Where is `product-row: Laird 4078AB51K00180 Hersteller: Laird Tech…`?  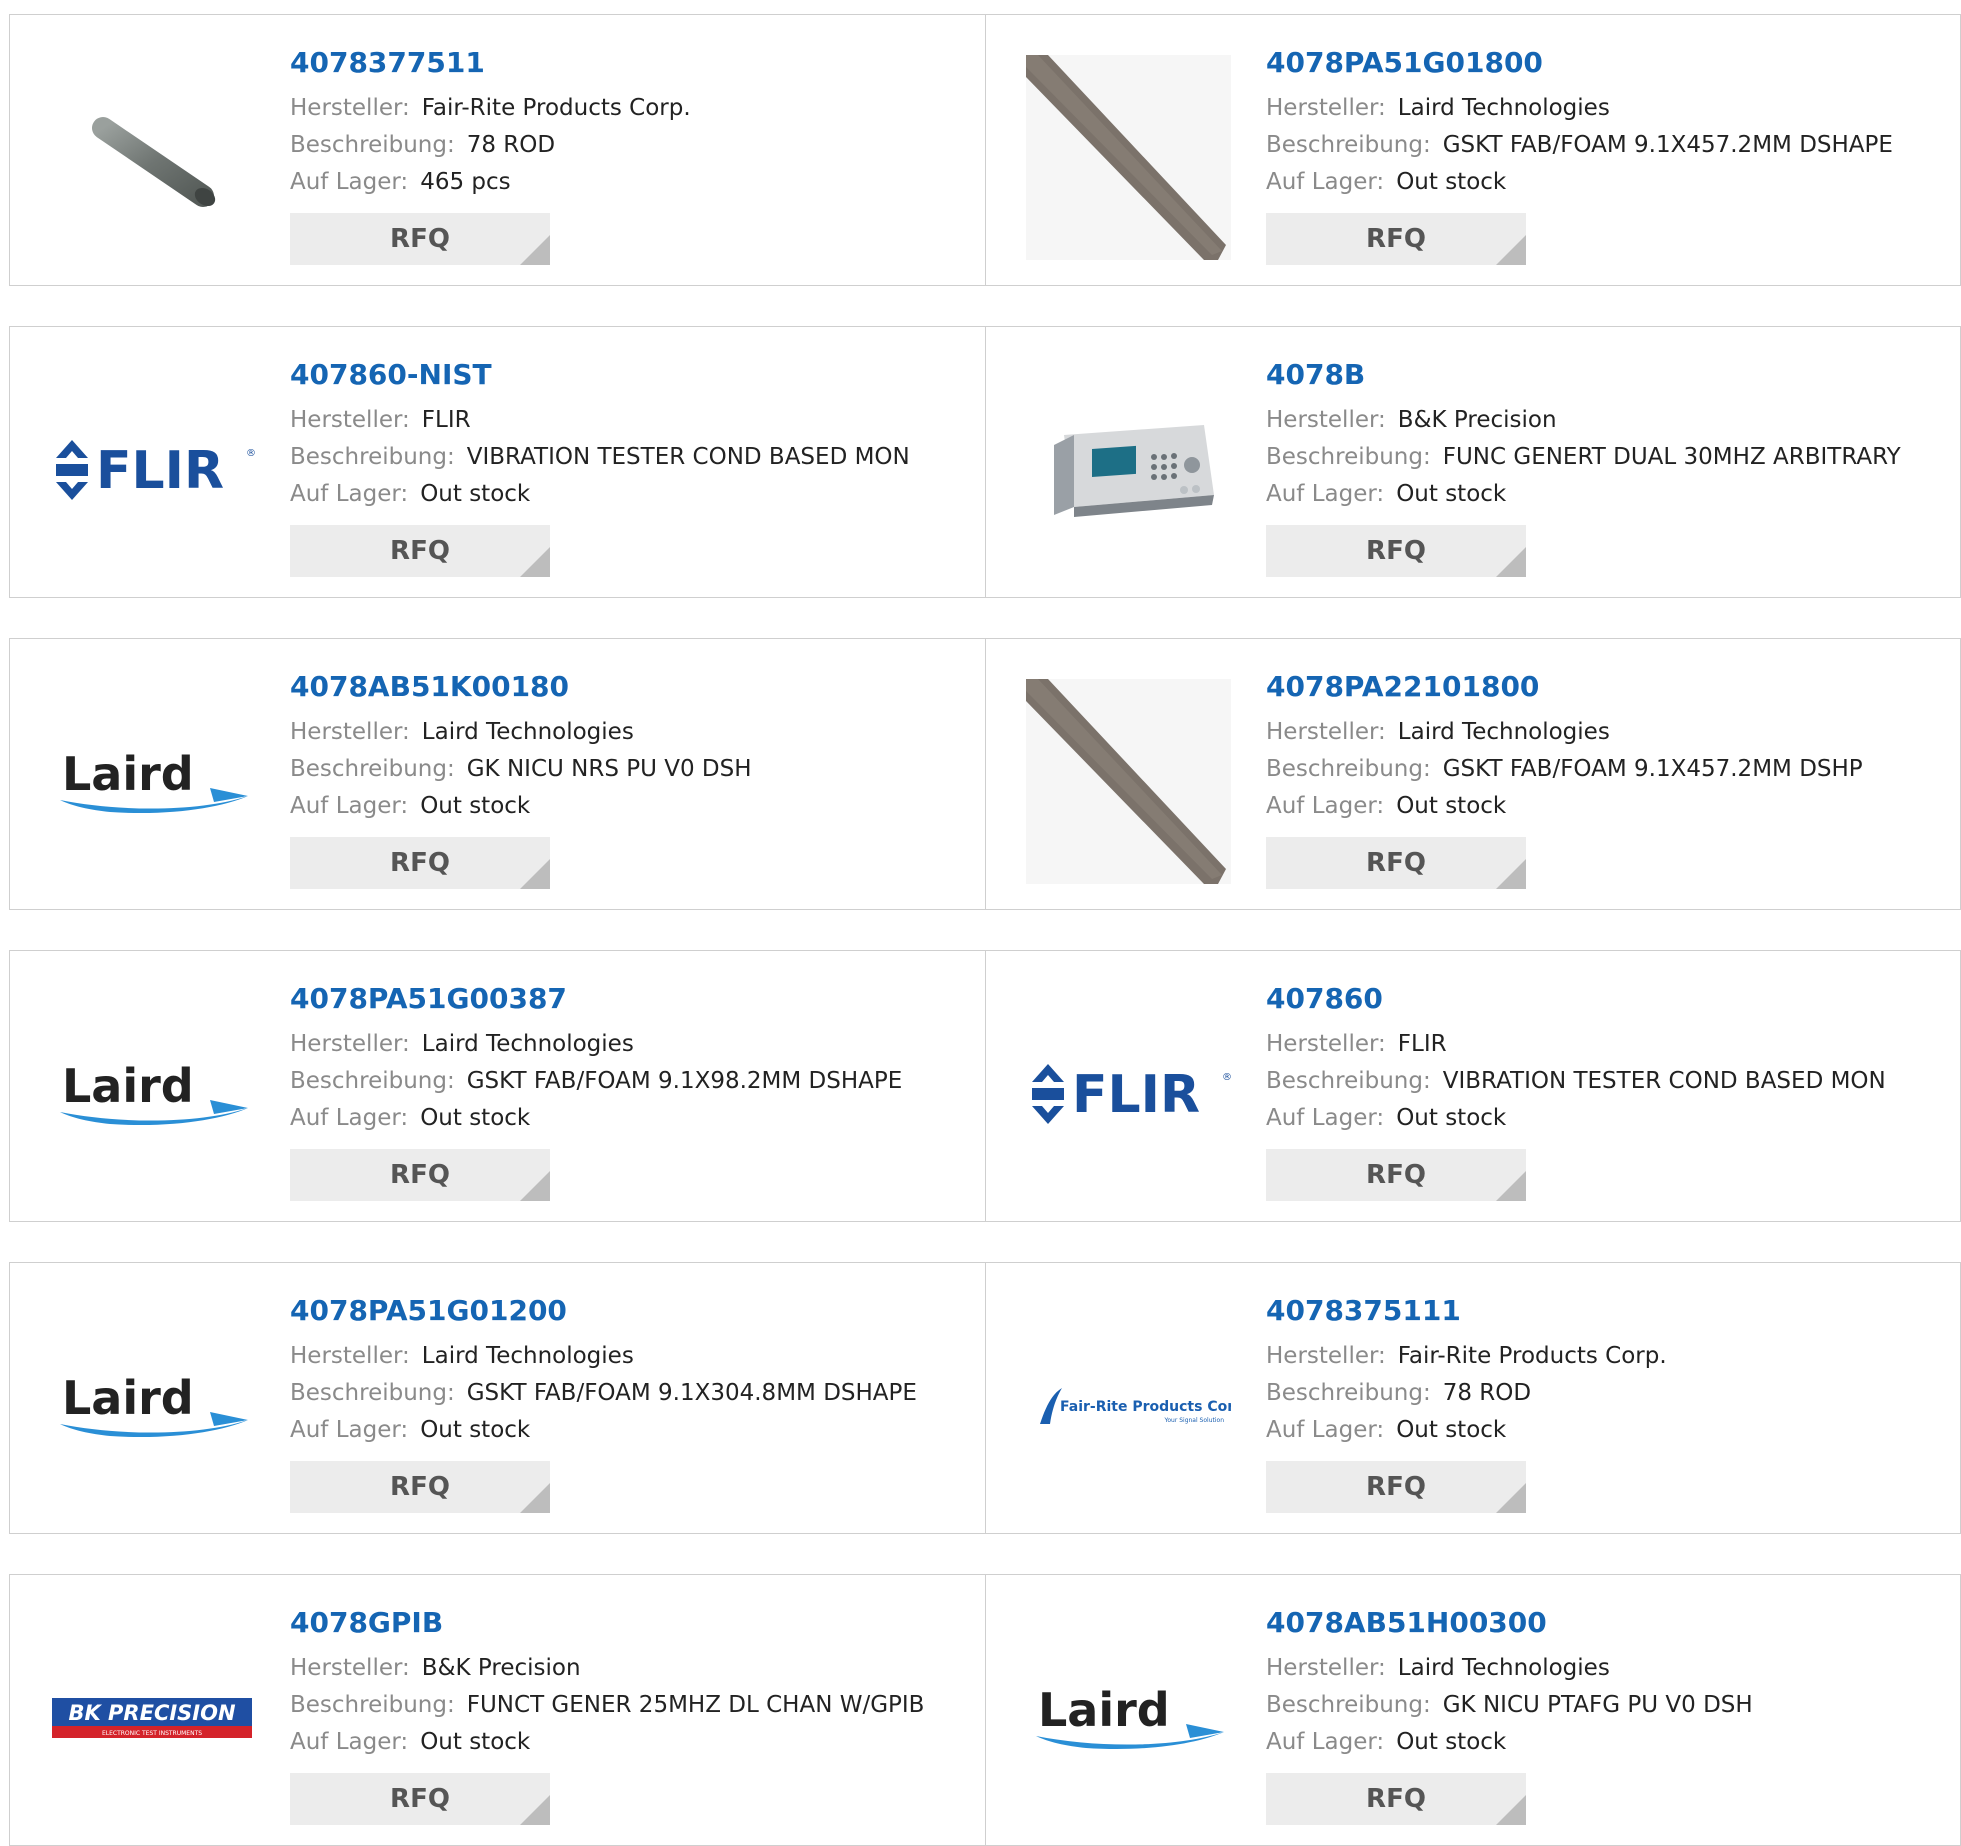 product-row: Laird 4078AB51K00180 Hersteller: Laird Tech… is located at coordinates (985, 774).